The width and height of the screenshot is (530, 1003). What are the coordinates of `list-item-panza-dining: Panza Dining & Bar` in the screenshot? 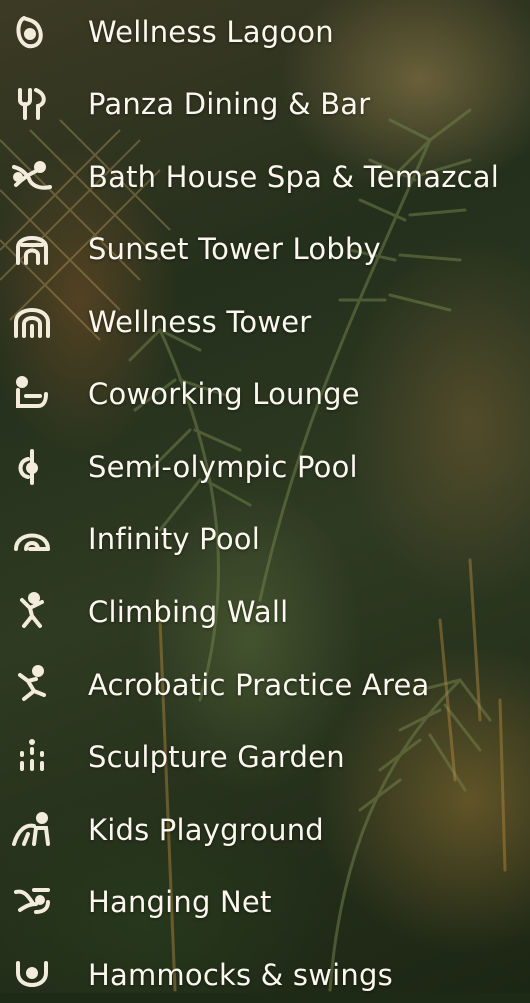 It's located at (265, 104).